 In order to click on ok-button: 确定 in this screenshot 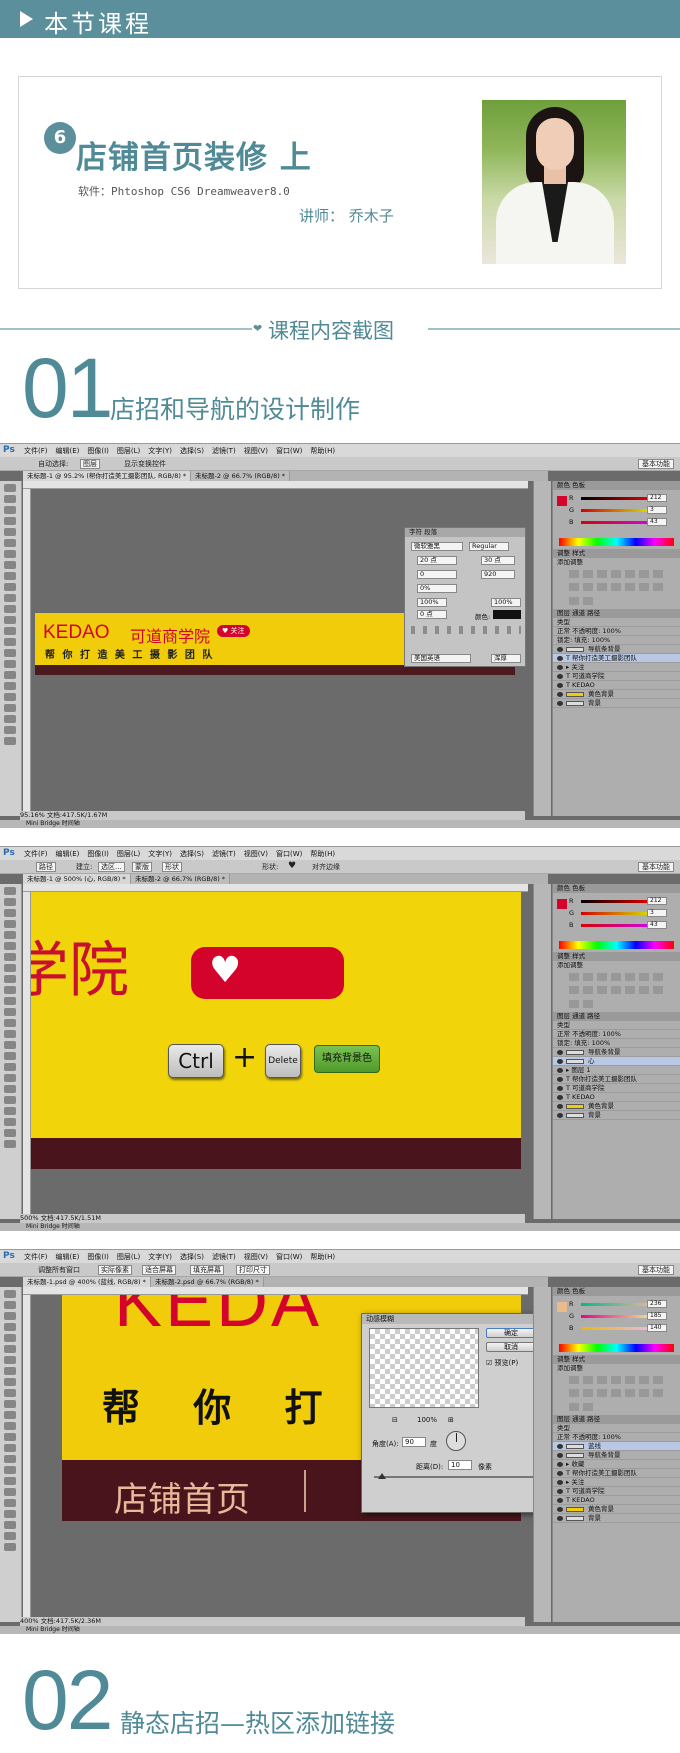, I will do `click(511, 1333)`.